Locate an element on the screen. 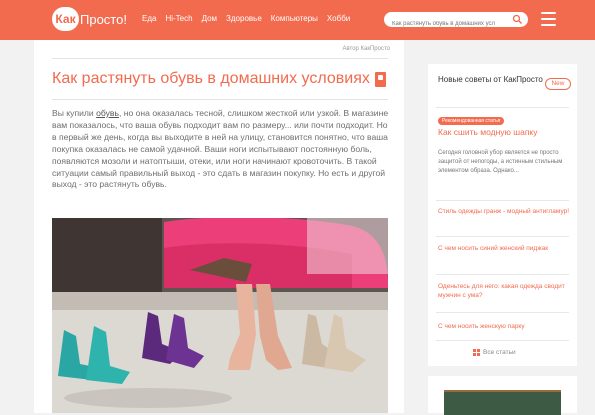 This screenshot has height=415, width=595. ad-thumbnail-image is located at coordinates (502, 402).